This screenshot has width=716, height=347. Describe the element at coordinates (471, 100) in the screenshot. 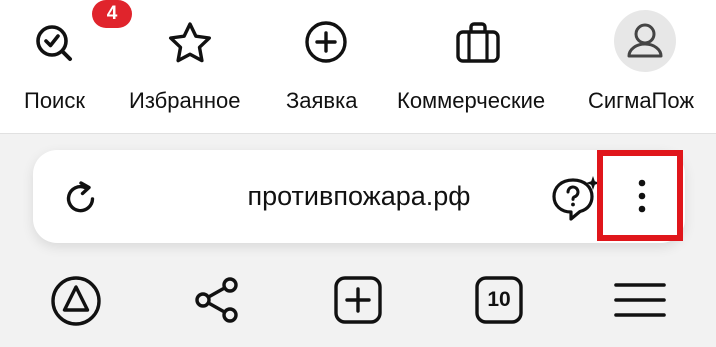

I see `nav-label-commercial: Коммерческие` at that location.